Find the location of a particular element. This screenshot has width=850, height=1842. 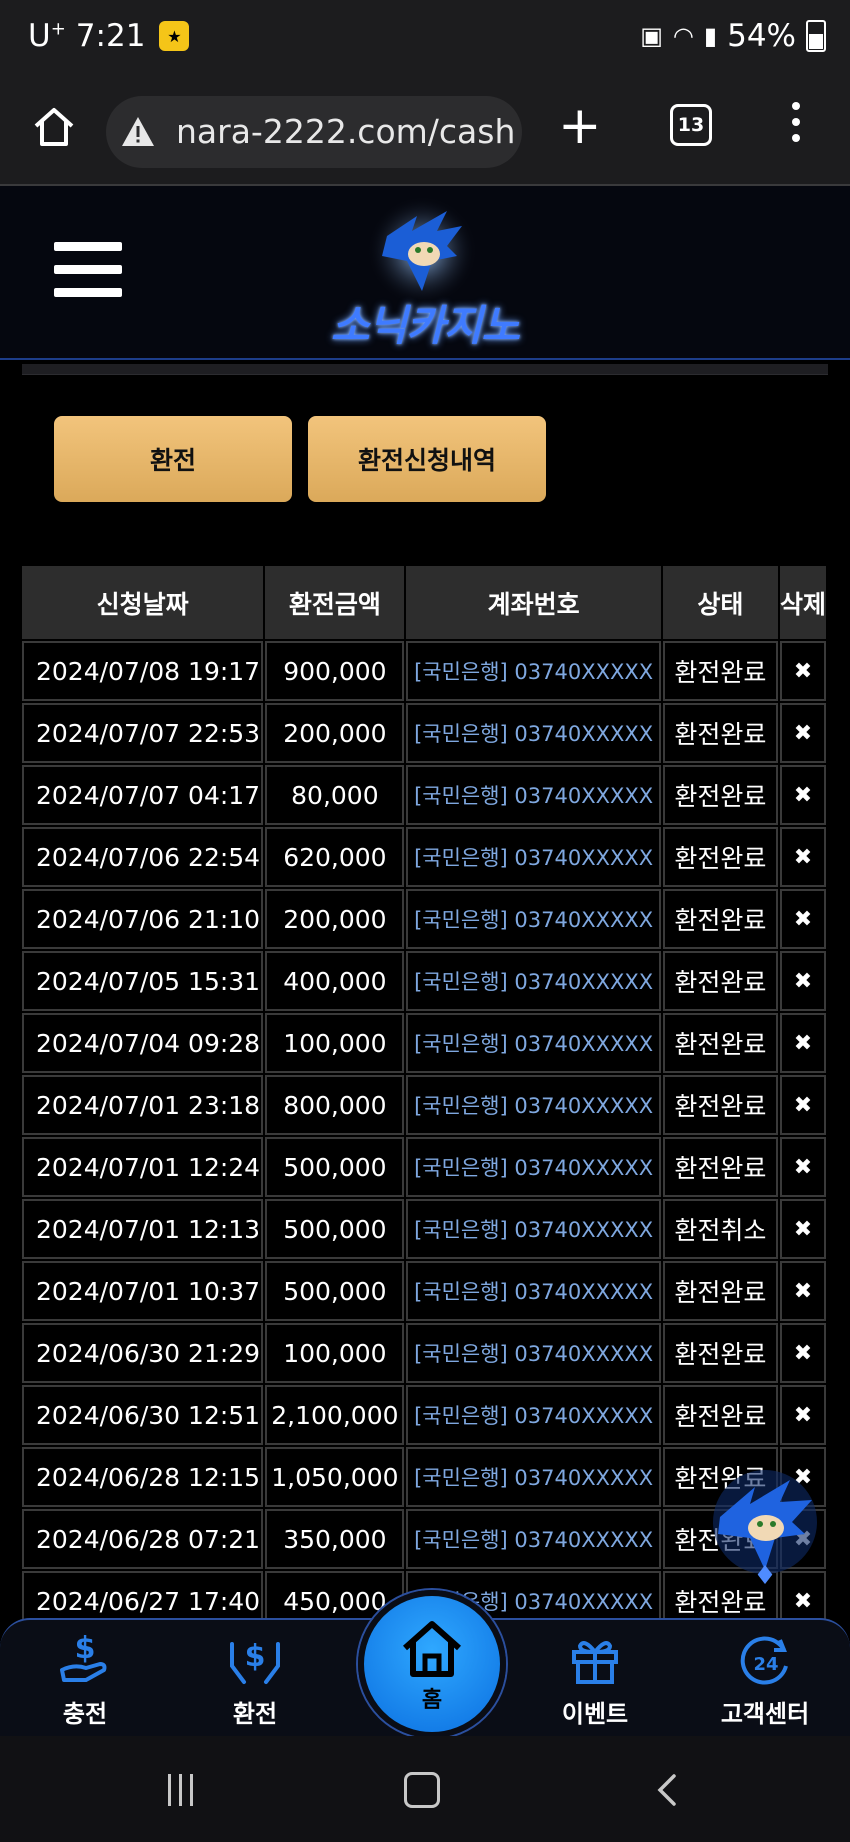

tab-switcher-button: 13 is located at coordinates (691, 125).